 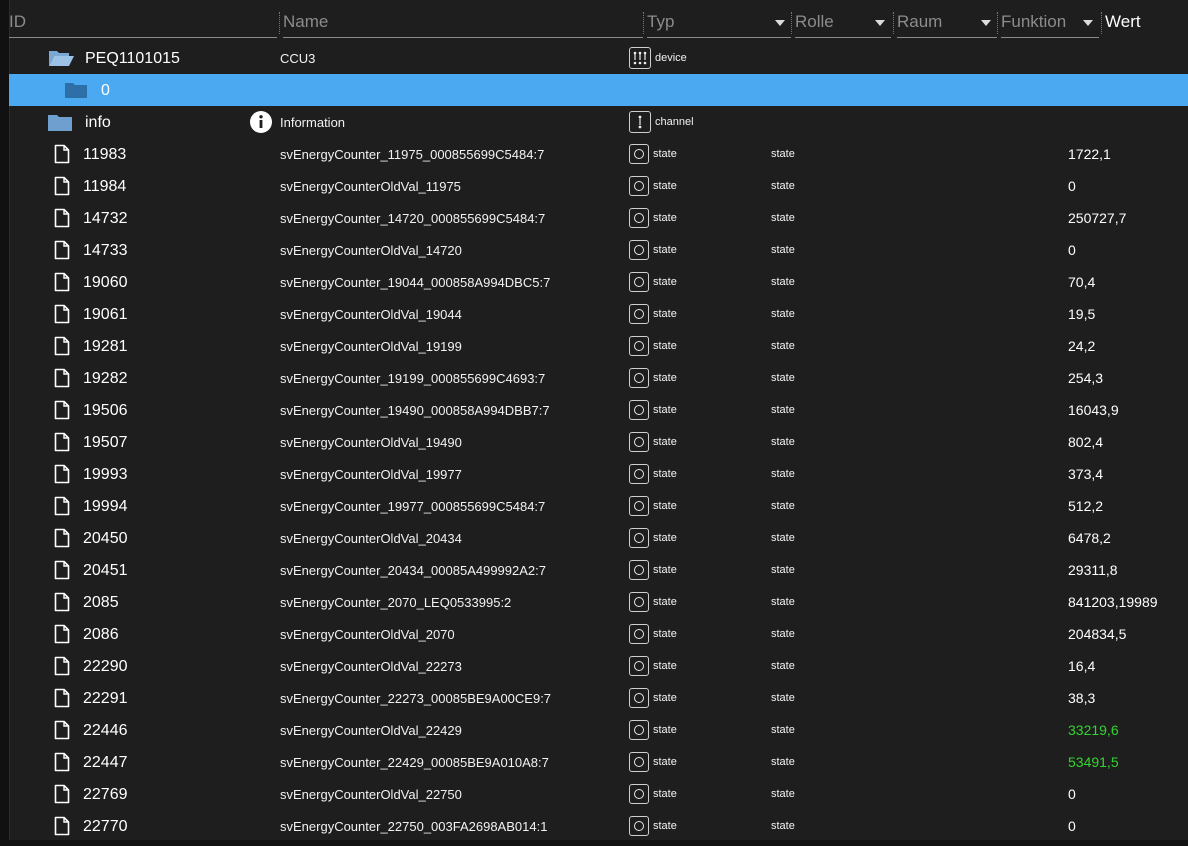 I want to click on row-value: 24,2, so click(x=1081, y=346).